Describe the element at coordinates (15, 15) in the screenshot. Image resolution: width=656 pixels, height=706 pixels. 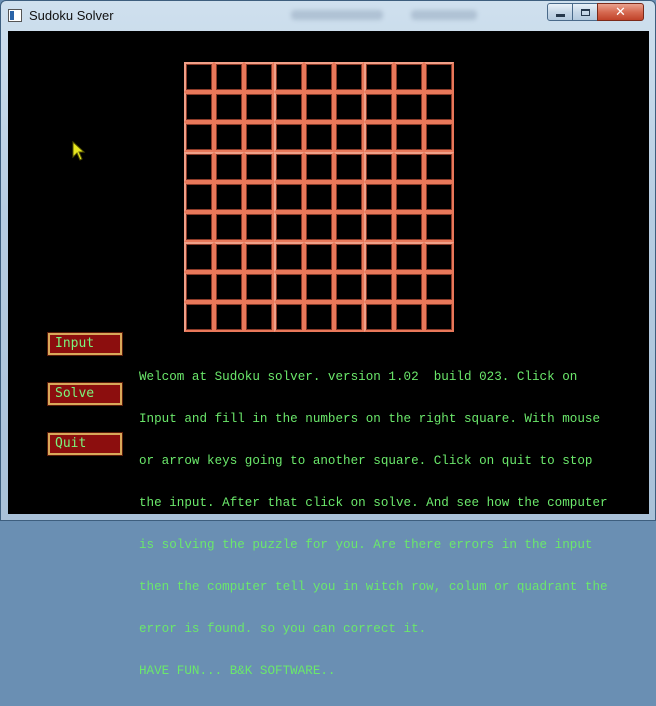
I see `app-icon` at that location.